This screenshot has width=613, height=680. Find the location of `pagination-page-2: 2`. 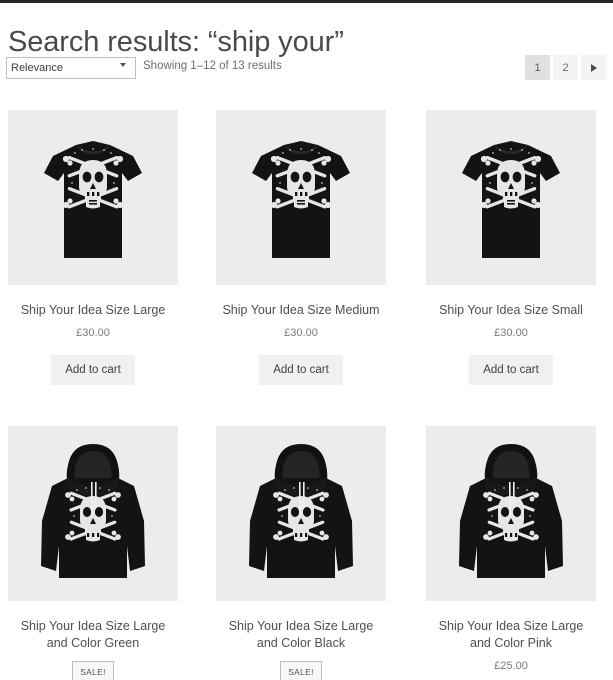

pagination-page-2: 2 is located at coordinates (565, 67).